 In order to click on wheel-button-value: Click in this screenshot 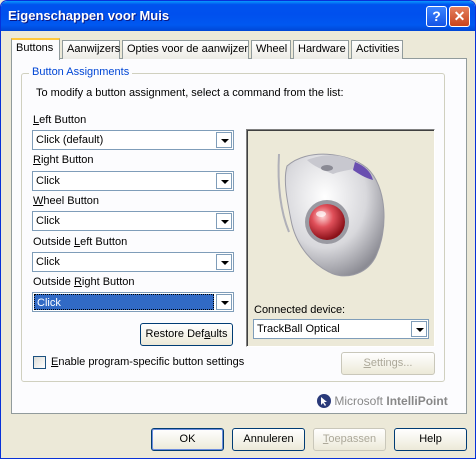, I will do `click(48, 221)`.